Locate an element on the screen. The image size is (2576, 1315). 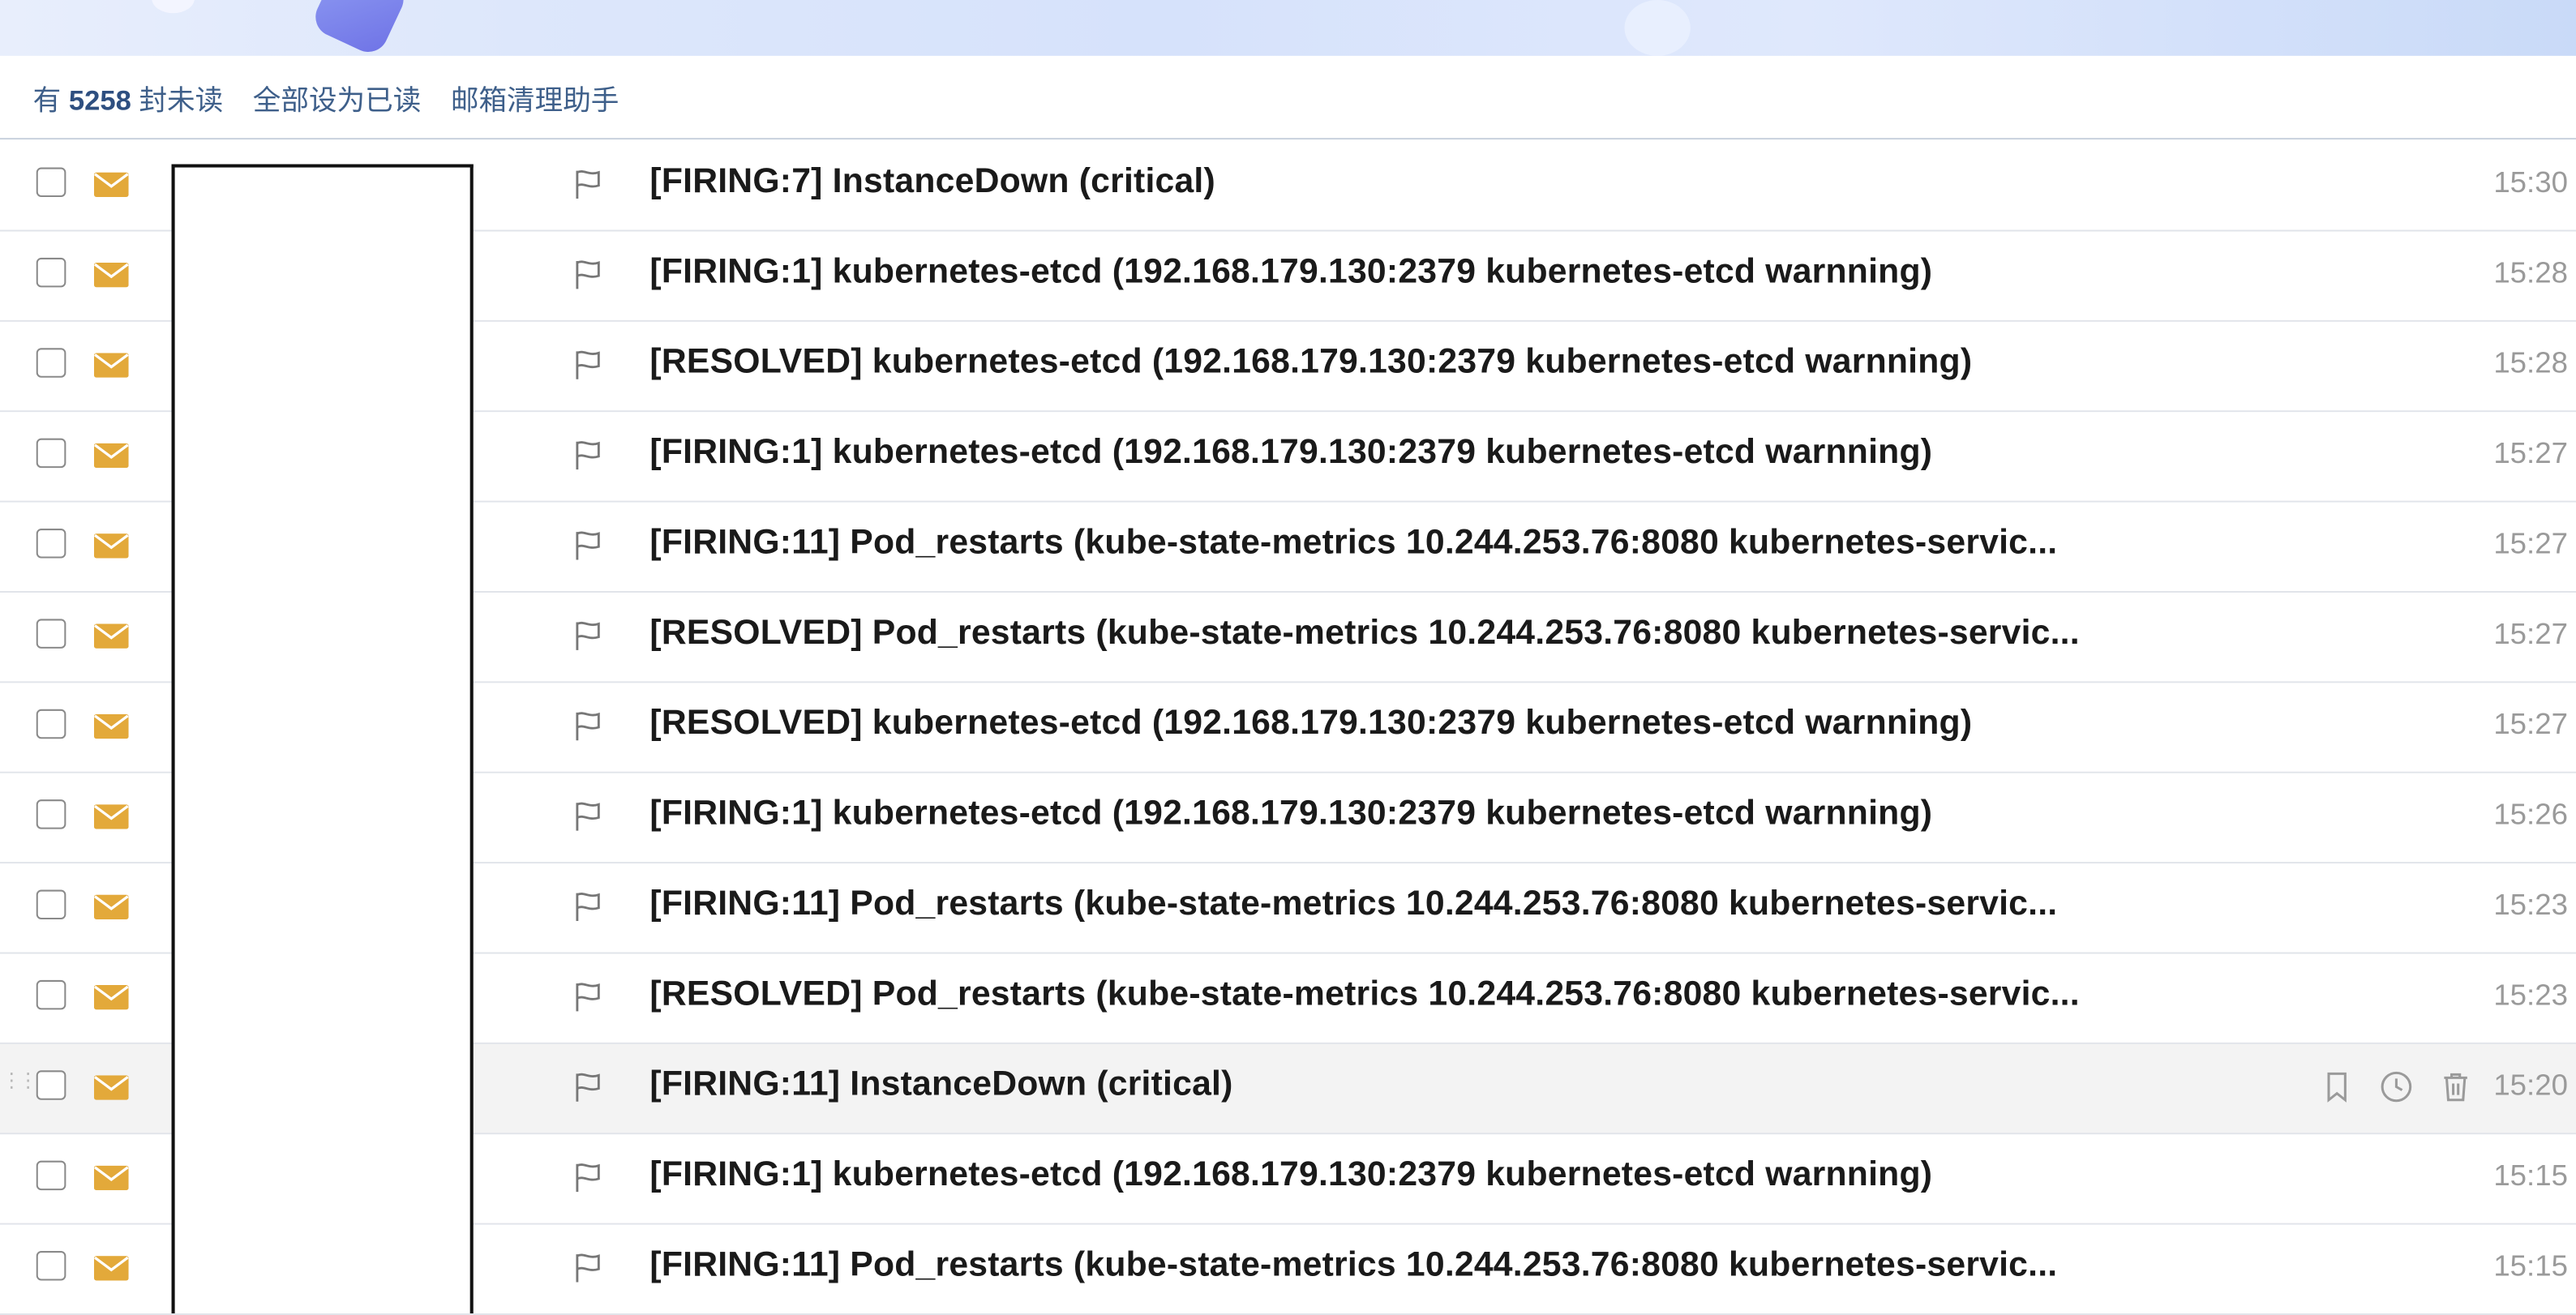
mail-subject: [FIRING:11] InstanceDown (critical) is located at coordinates (940, 1085).